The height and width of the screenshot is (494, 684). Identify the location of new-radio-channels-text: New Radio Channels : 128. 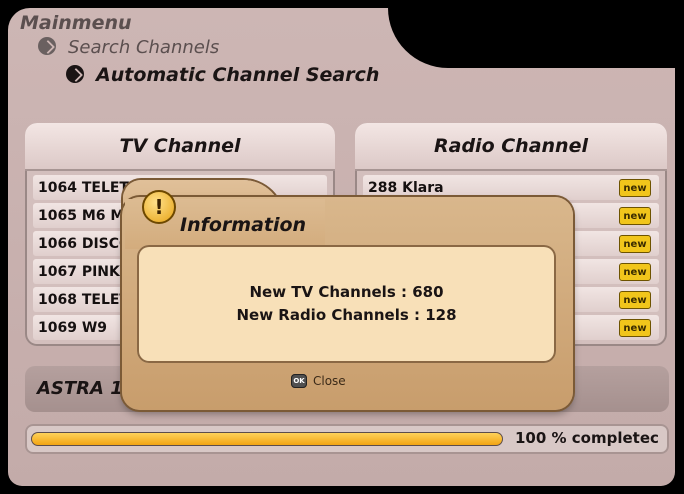
(346, 315).